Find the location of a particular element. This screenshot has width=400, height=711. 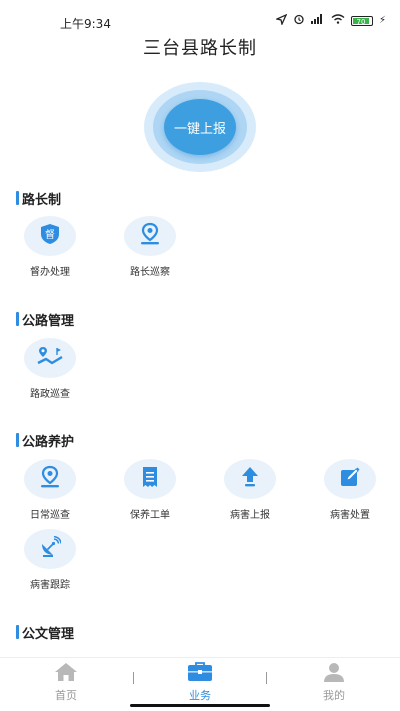

tile-icon-bg: 督 is located at coordinates (50, 236).